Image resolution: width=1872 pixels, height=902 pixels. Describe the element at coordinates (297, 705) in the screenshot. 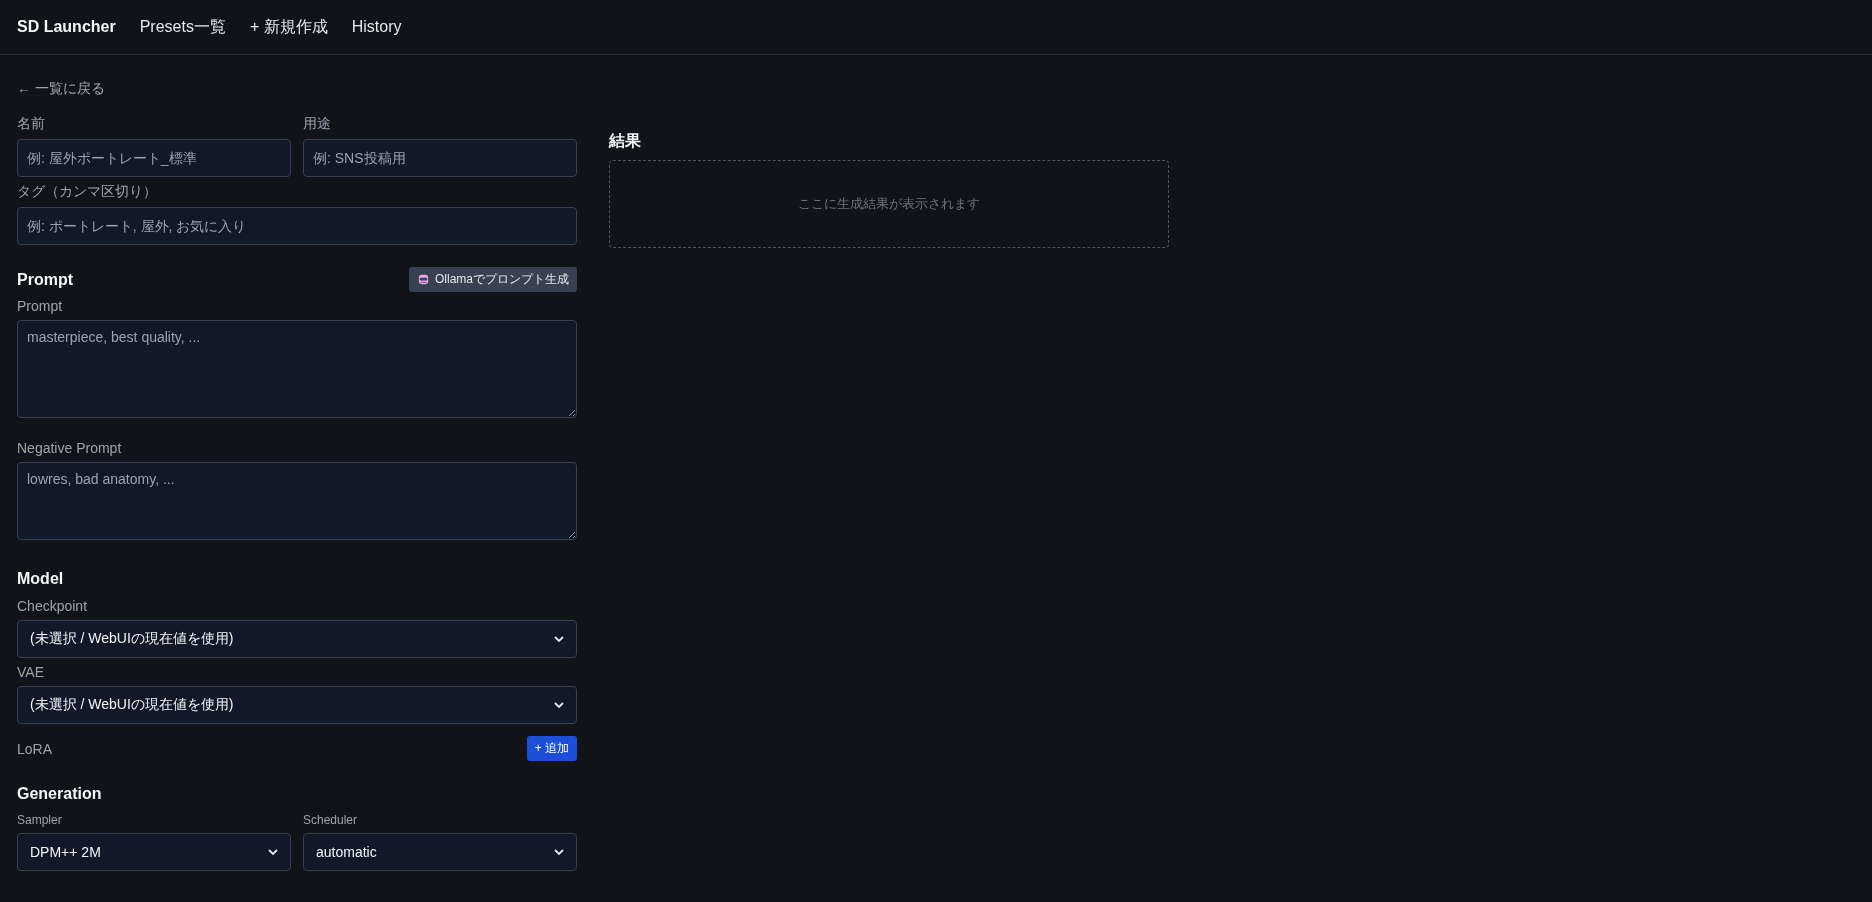

I see `vae-select: (未選択 / WebUIの現在値を使用)` at that location.